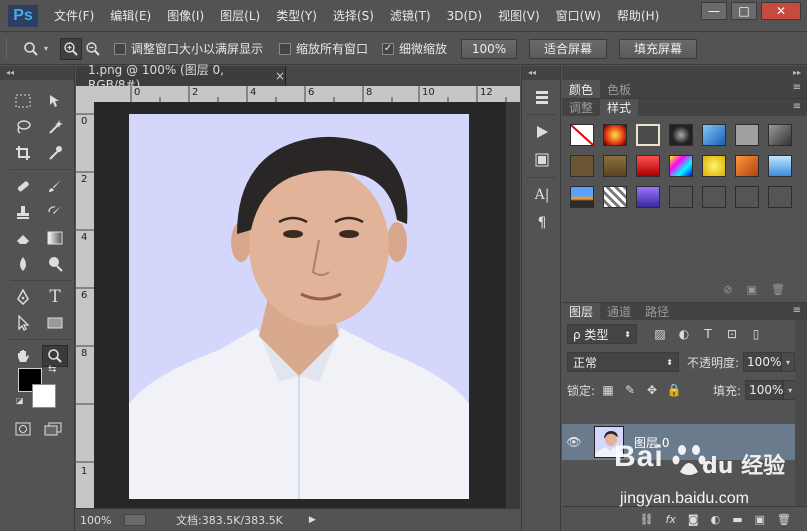 The height and width of the screenshot is (531, 807). What do you see at coordinates (93, 49) in the screenshot?
I see `zoom-out-icon` at bounding box center [93, 49].